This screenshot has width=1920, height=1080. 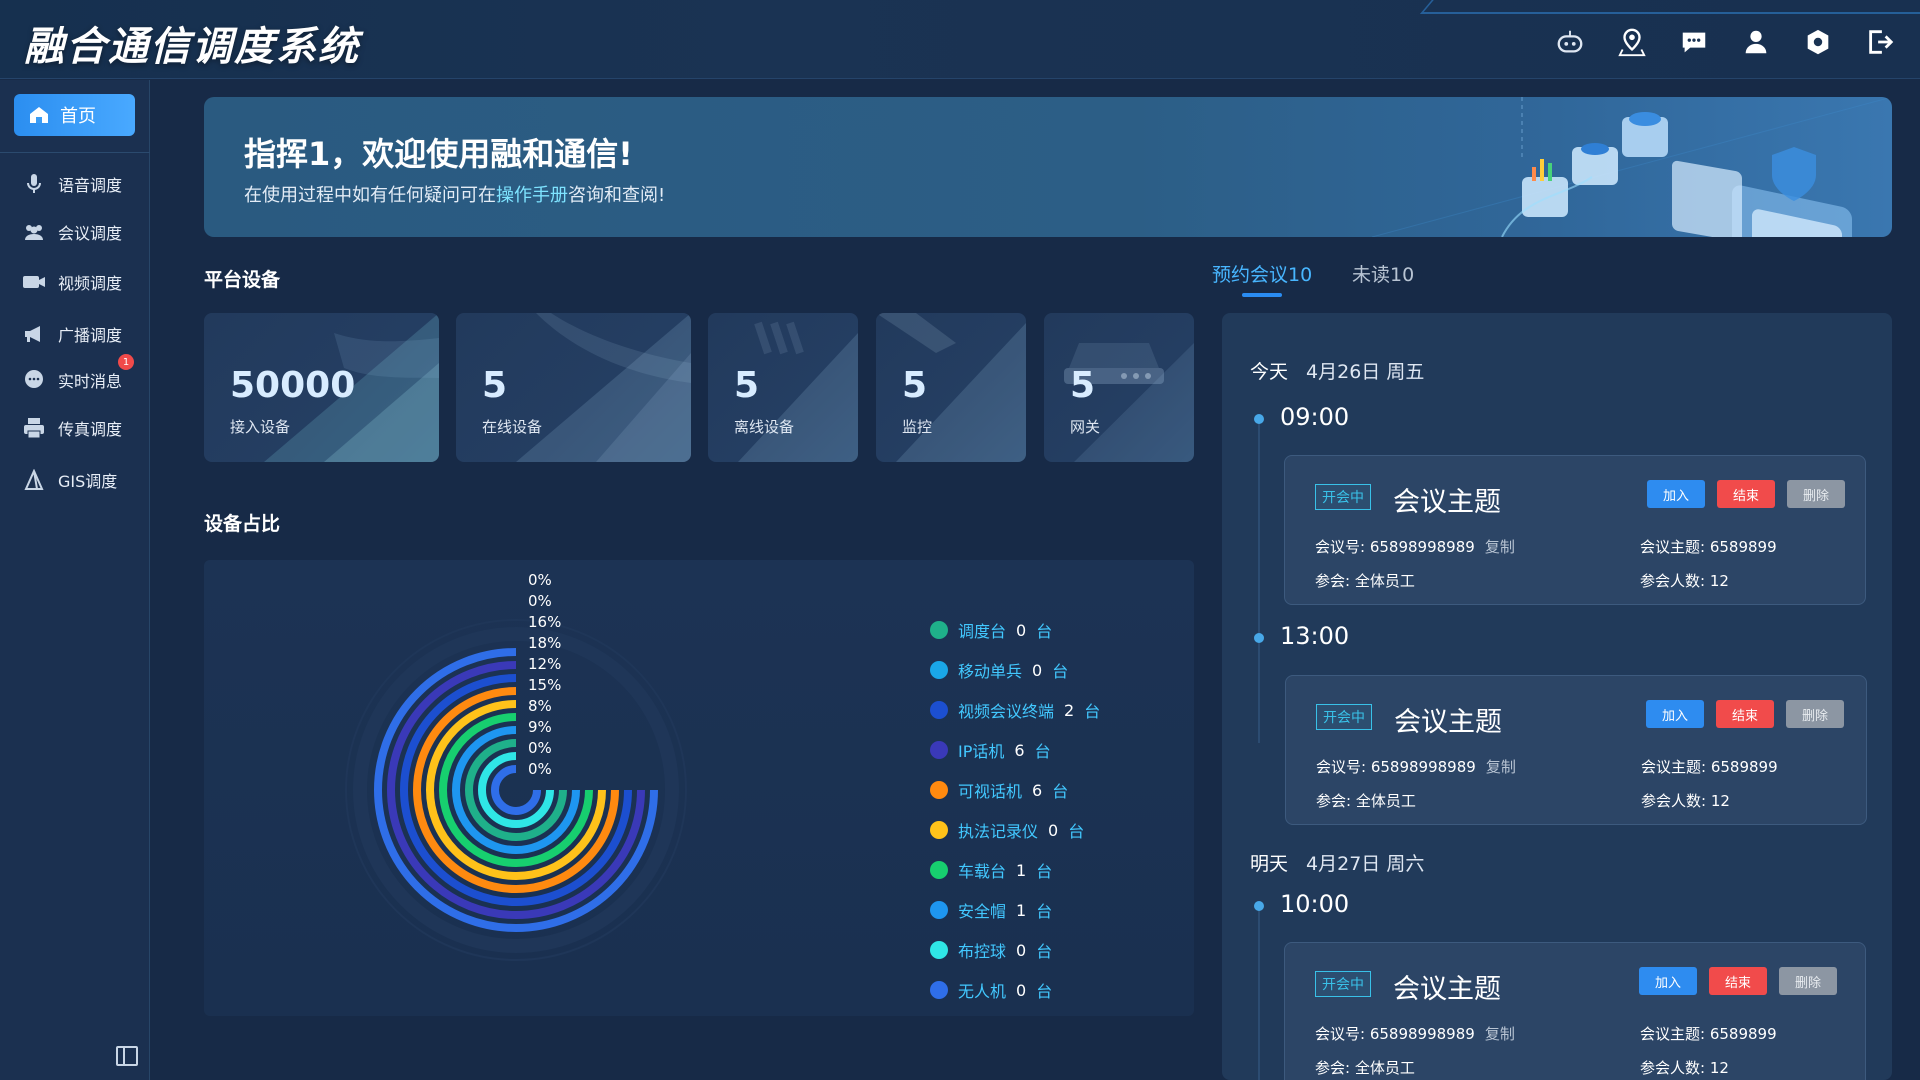 What do you see at coordinates (72, 184) in the screenshot?
I see `sidebar-item-voice: 语音调度` at bounding box center [72, 184].